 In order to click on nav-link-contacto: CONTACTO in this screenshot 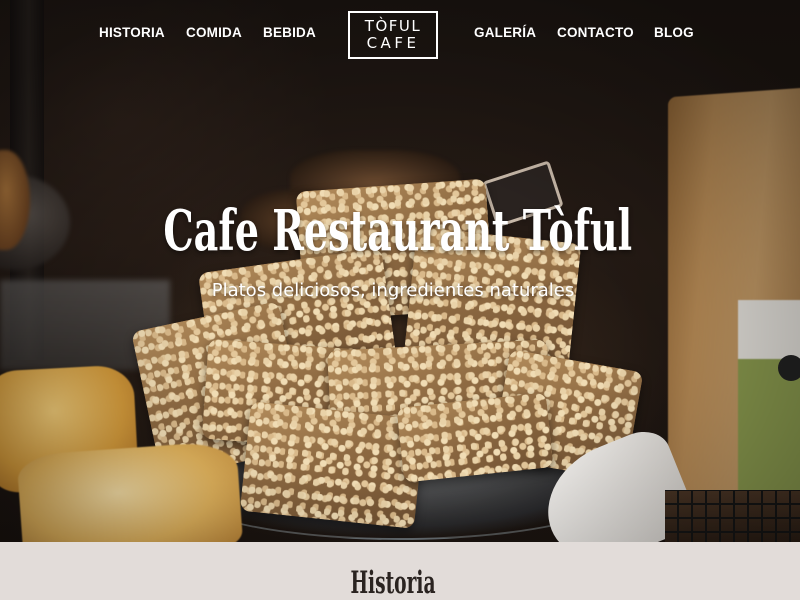, I will do `click(595, 32)`.